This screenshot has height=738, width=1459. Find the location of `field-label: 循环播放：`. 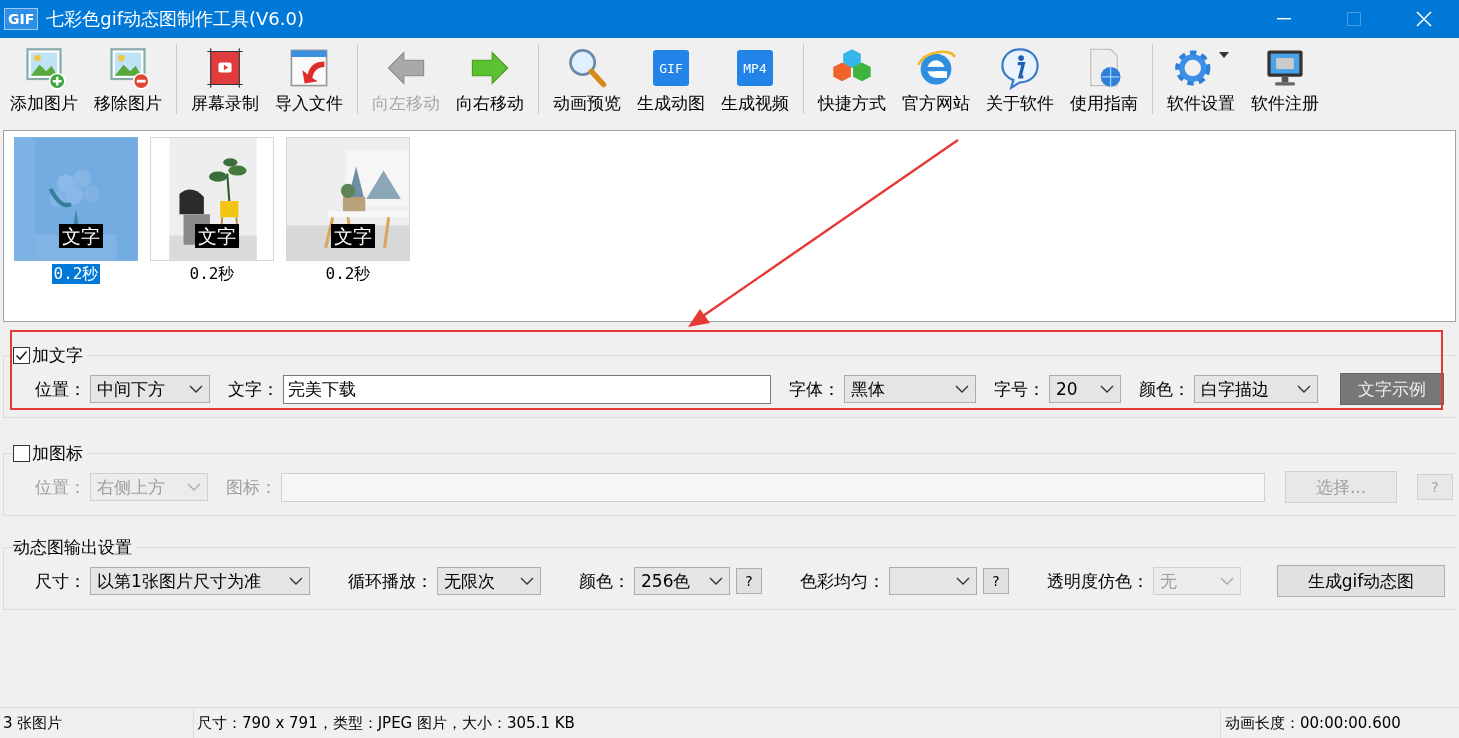

field-label: 循环播放： is located at coordinates (390, 581).